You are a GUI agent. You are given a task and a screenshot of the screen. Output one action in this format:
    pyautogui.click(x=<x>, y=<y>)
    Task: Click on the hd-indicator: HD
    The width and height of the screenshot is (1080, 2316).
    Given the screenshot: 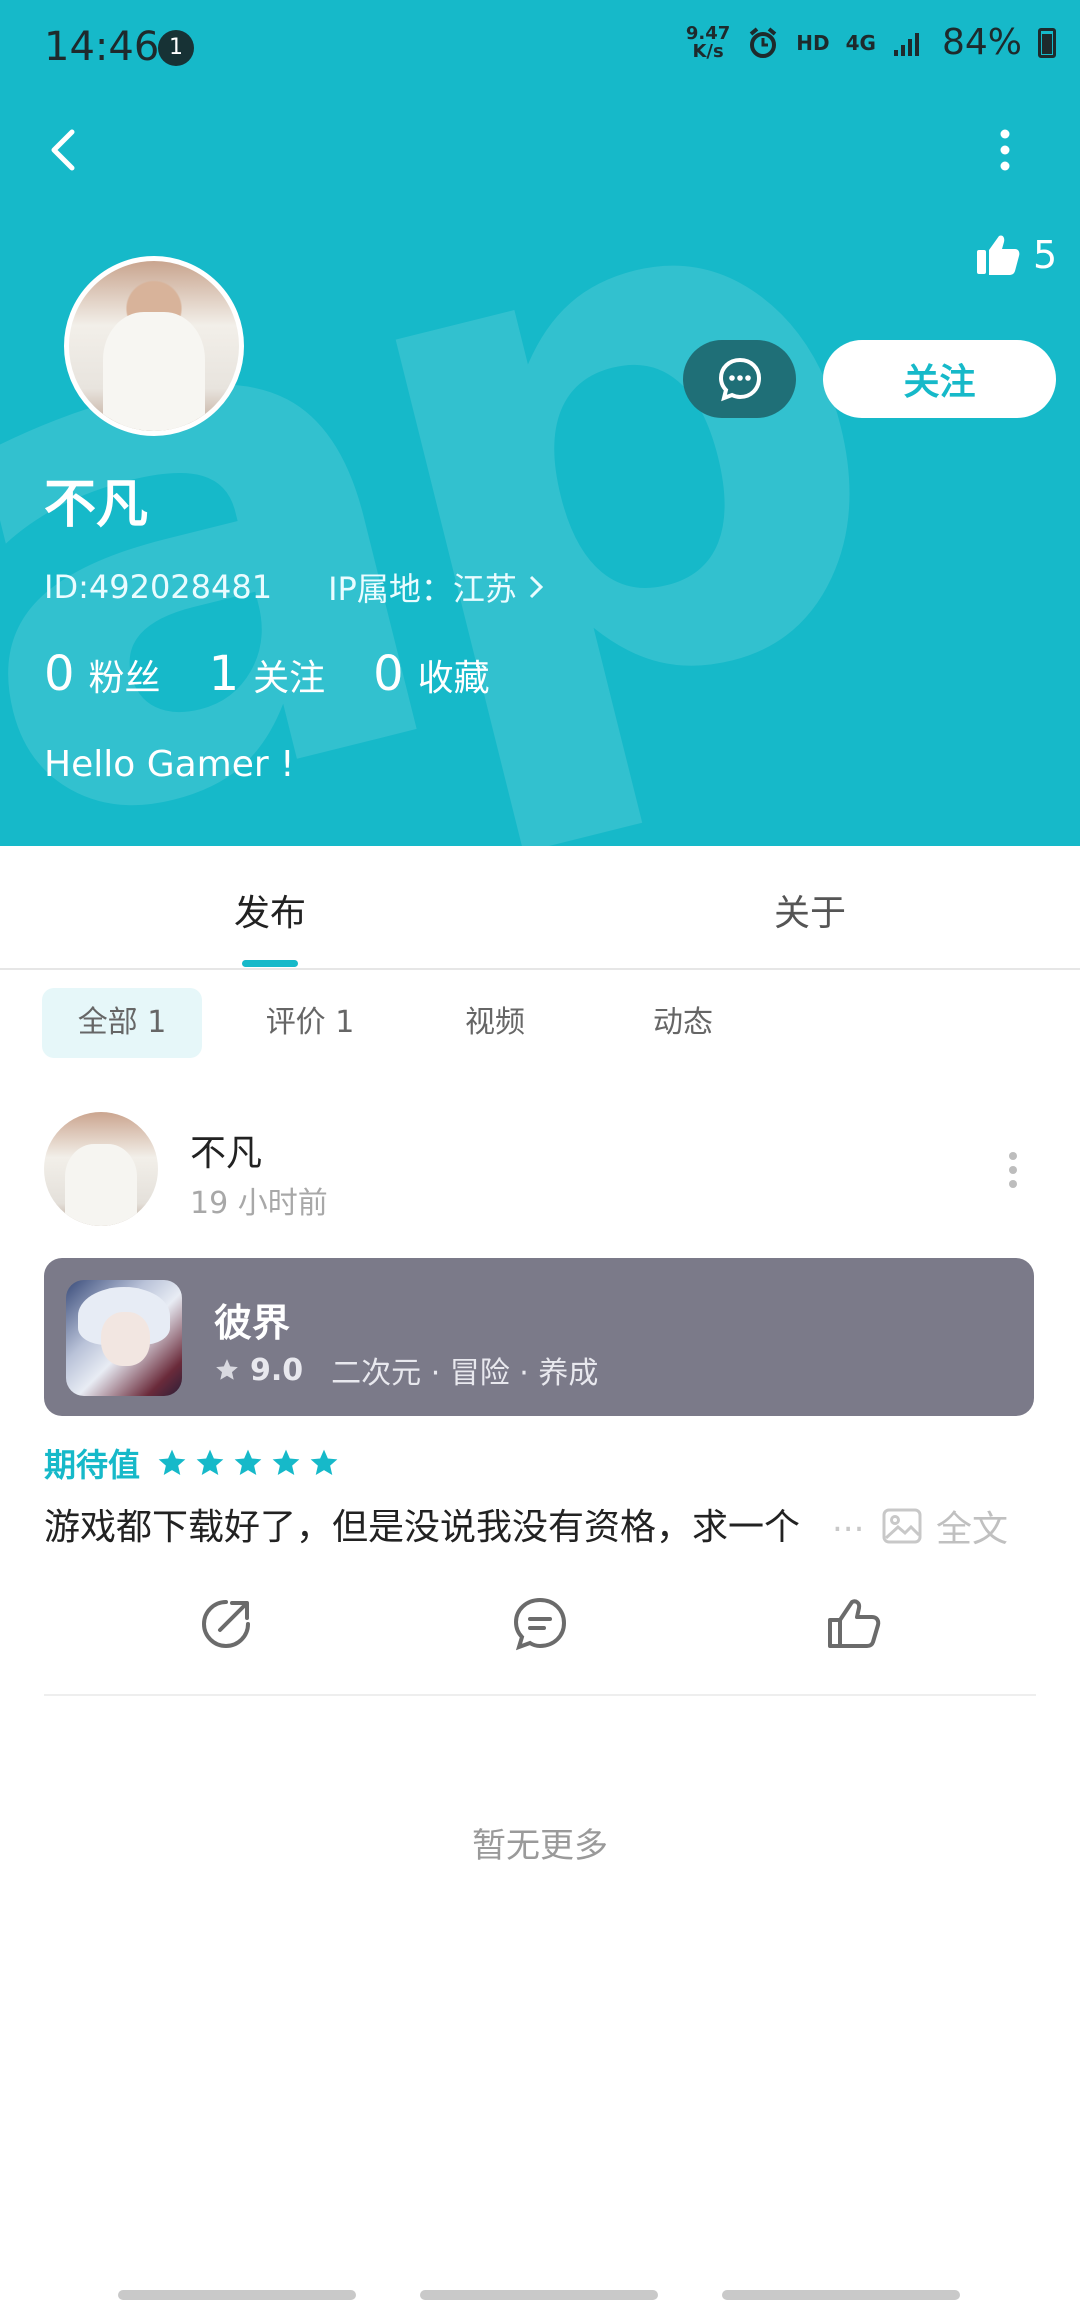 What is the action you would take?
    pyautogui.click(x=813, y=42)
    